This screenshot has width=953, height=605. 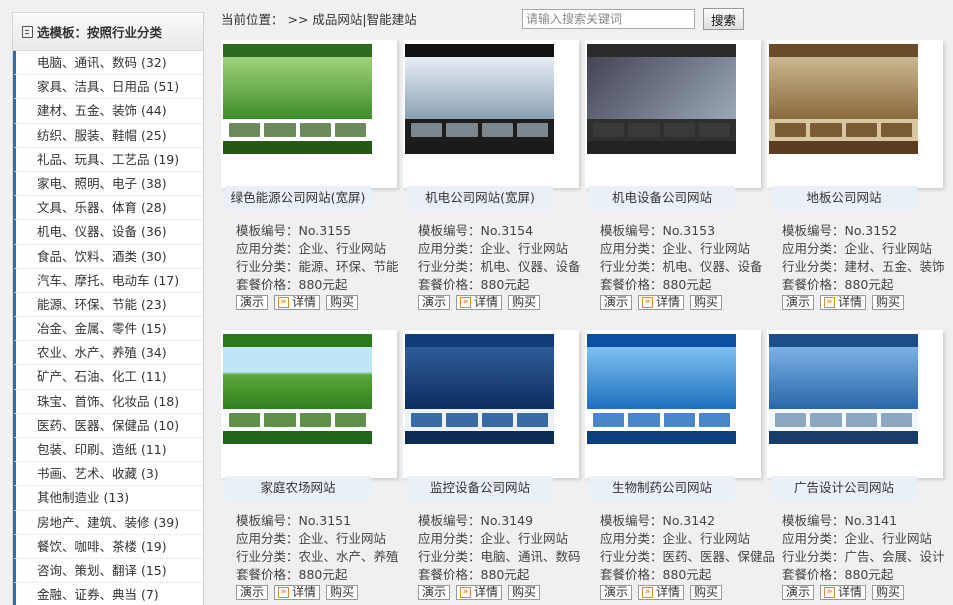 What do you see at coordinates (108, 256) in the screenshot?
I see `sidebar-item: 食品、饮料、酒类 (30)` at bounding box center [108, 256].